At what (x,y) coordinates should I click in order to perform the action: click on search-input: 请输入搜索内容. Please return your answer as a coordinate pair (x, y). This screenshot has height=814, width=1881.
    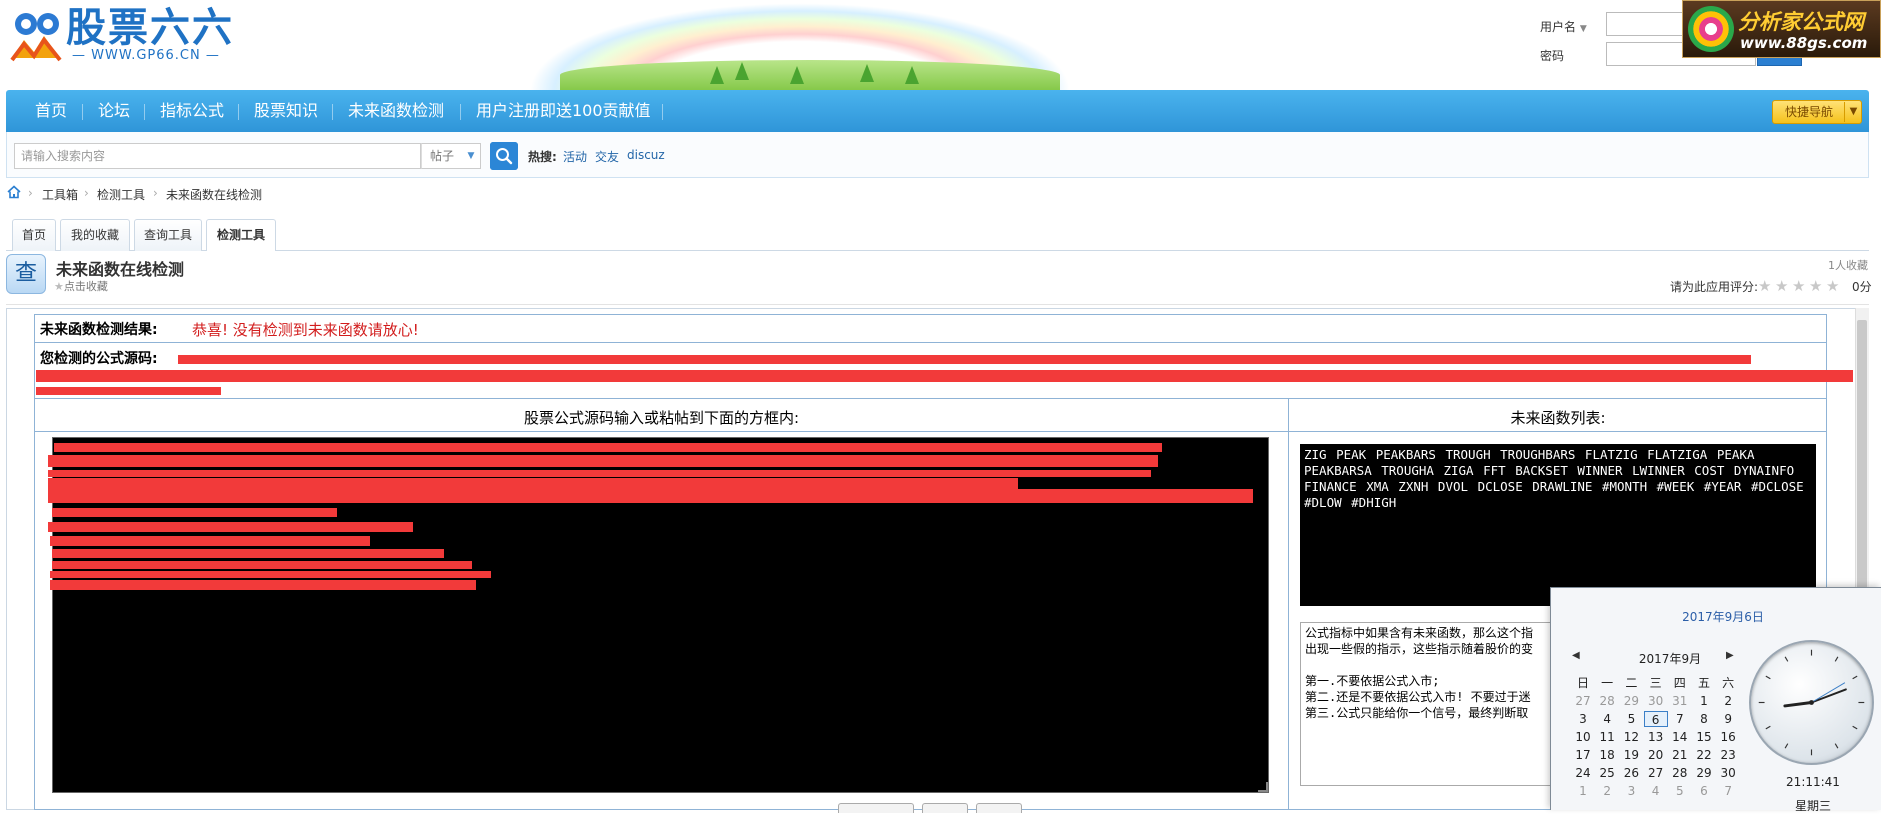
    Looking at the image, I should click on (217, 156).